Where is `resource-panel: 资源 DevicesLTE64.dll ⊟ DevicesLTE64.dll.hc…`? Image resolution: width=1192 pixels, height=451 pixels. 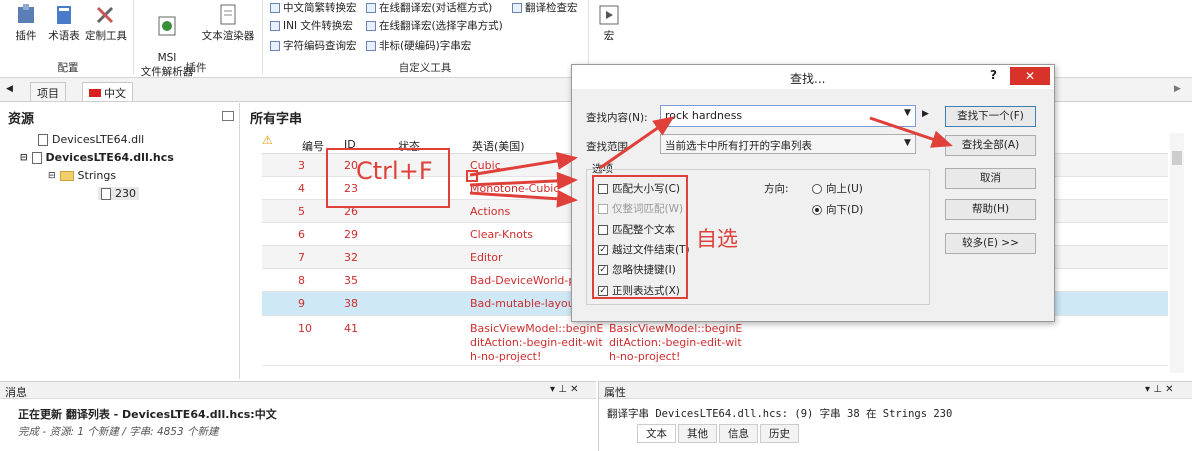
resource-panel: 资源 DevicesLTE64.dll ⊟ DevicesLTE64.dll.hc… is located at coordinates (120, 241).